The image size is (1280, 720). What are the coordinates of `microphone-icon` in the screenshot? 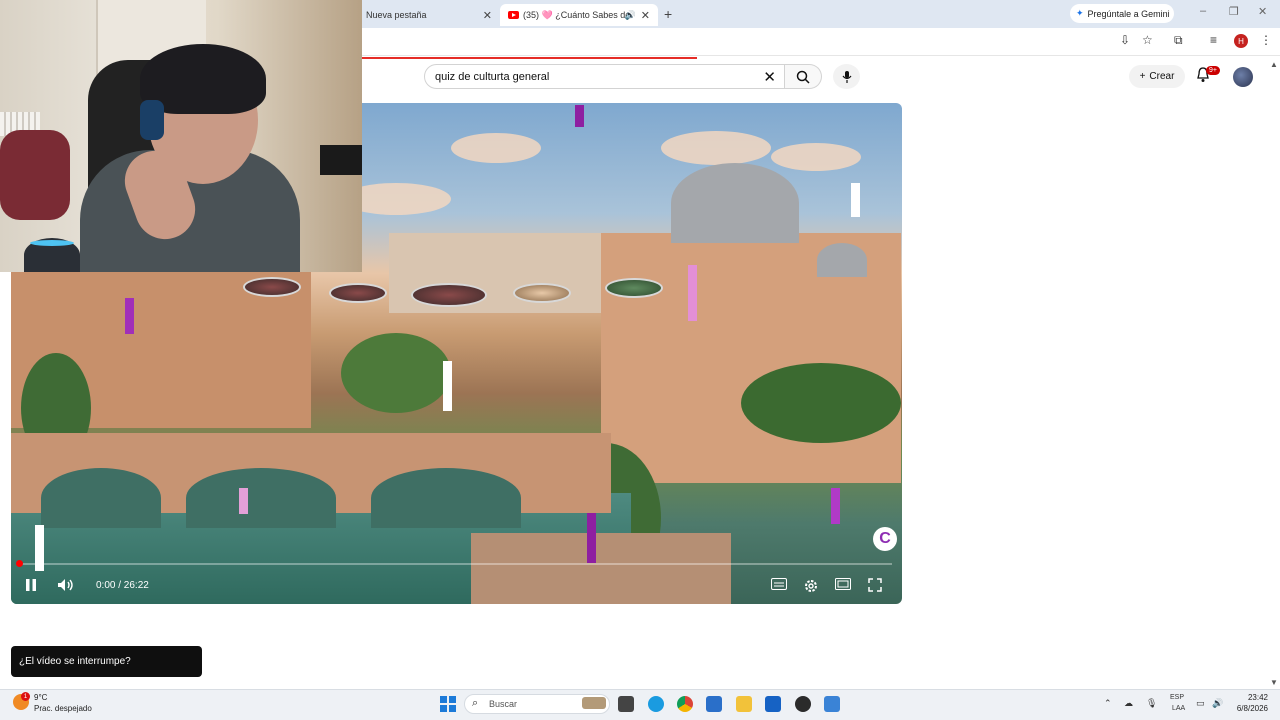 It's located at (846, 76).